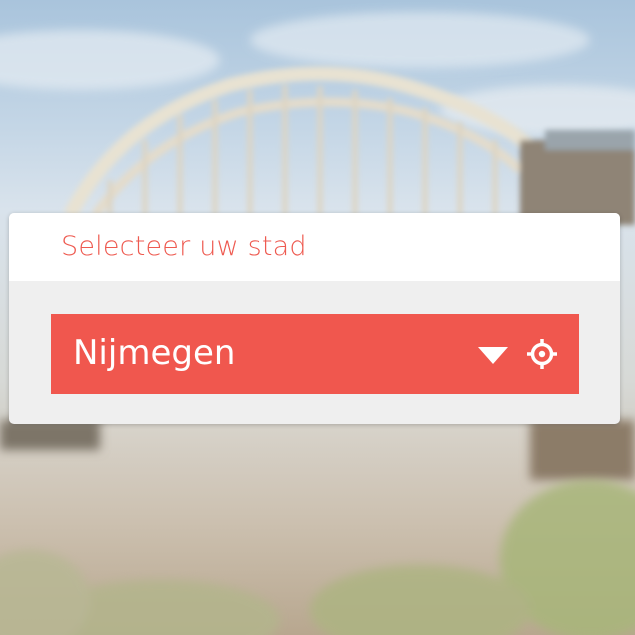  Describe the element at coordinates (154, 353) in the screenshot. I see `selected-city: Nijmegen` at that location.